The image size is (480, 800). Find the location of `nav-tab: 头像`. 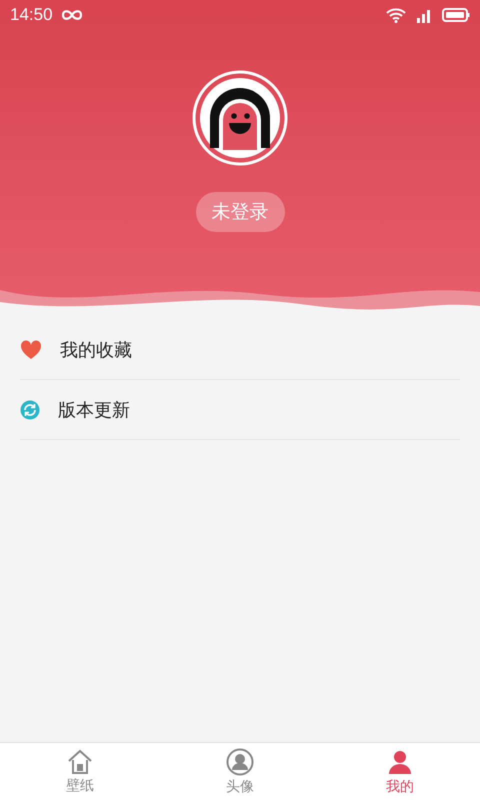

nav-tab: 头像 is located at coordinates (240, 771).